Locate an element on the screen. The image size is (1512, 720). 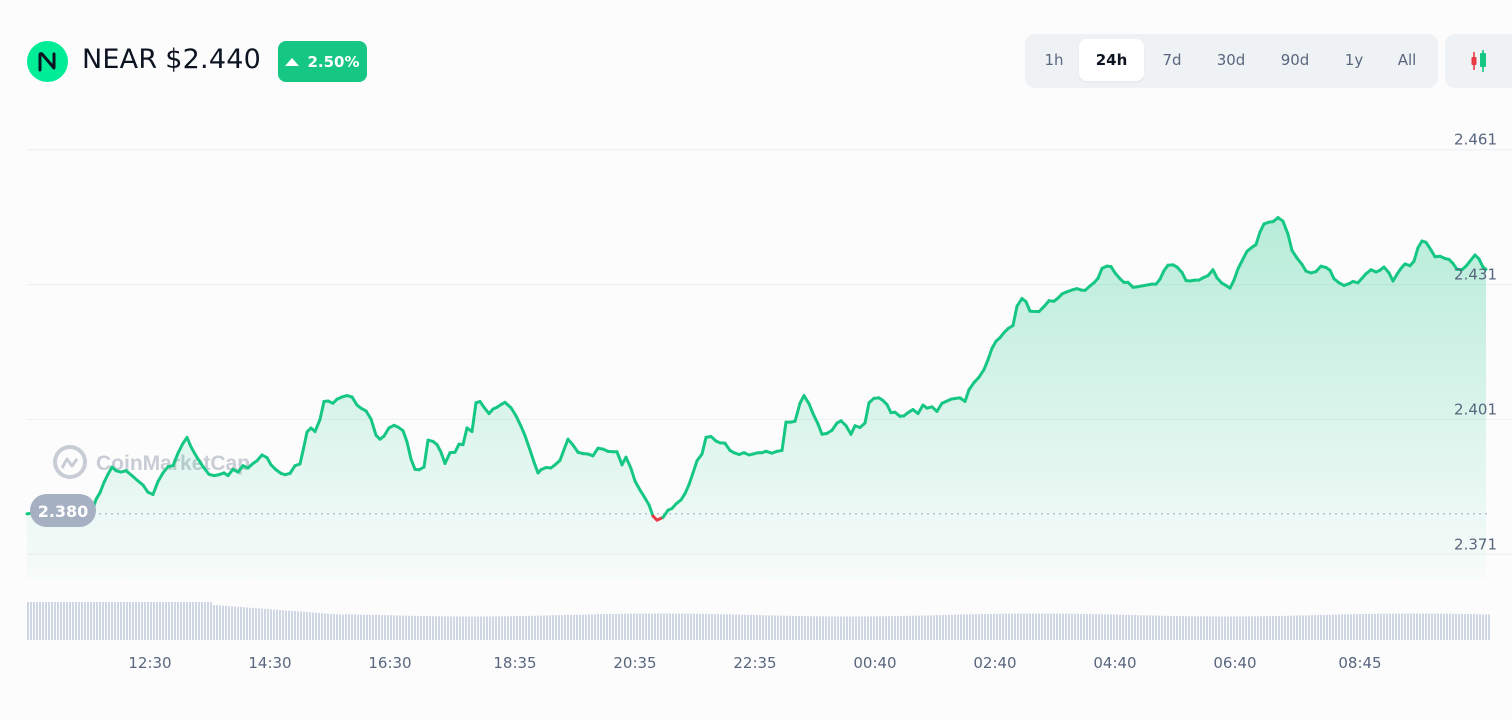
x-tick-label: 00:40 is located at coordinates (874, 663).